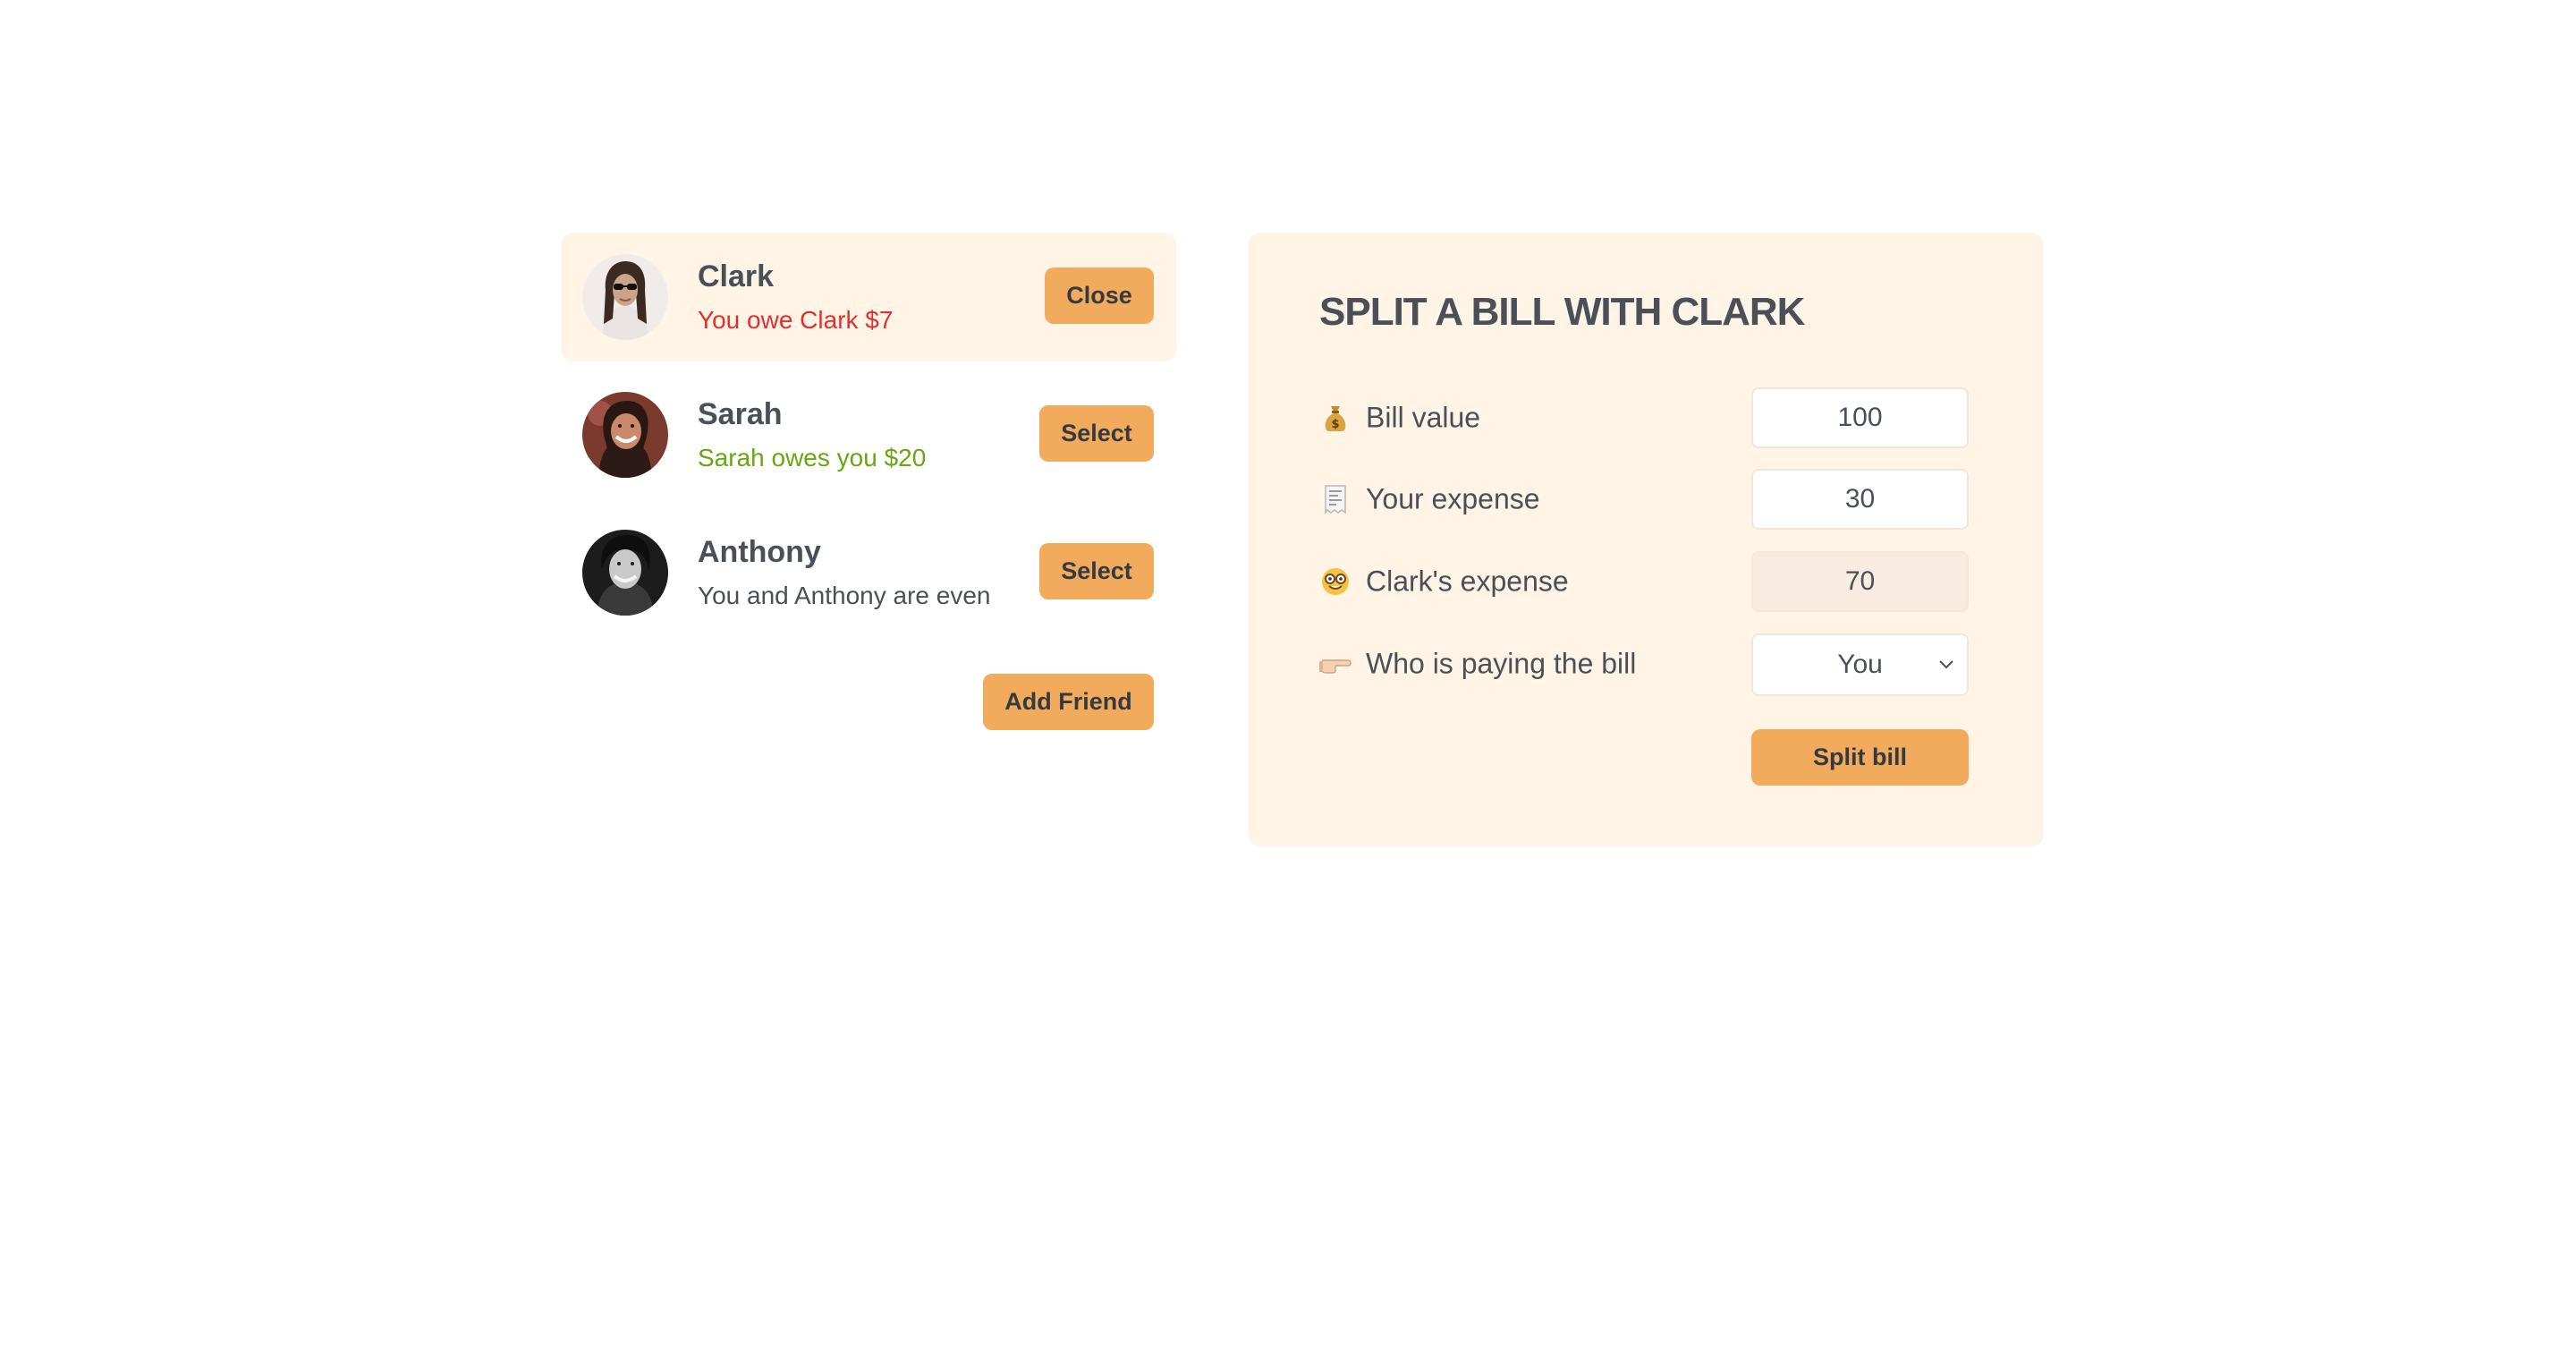 This screenshot has height=1351, width=2576. What do you see at coordinates (812, 458) in the screenshot?
I see `friend-balance-status: Sarah owes you $20` at bounding box center [812, 458].